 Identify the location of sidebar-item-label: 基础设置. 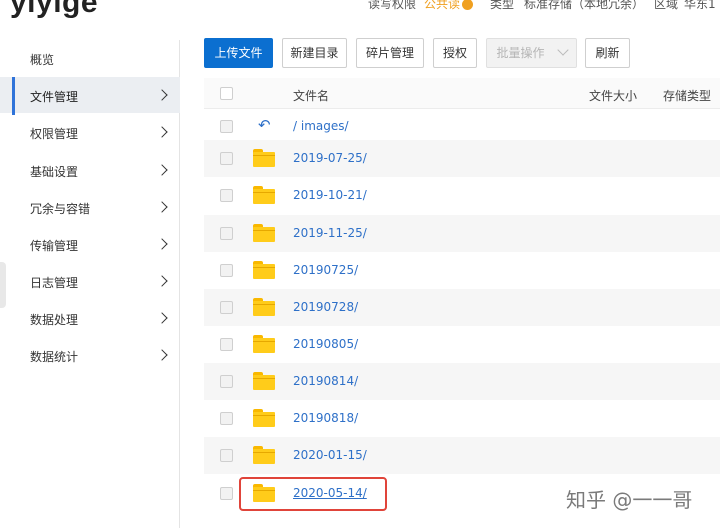
(54, 172).